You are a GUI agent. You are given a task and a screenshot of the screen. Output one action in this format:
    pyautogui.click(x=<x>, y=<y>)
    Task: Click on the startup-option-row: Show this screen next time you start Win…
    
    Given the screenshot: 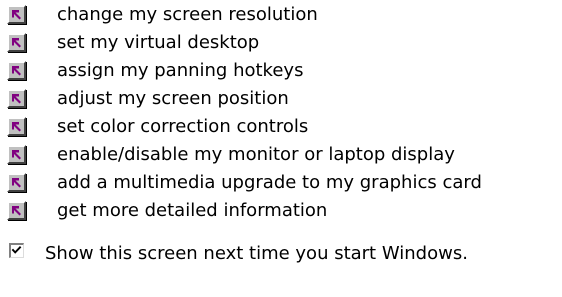 What is the action you would take?
    pyautogui.click(x=280, y=252)
    